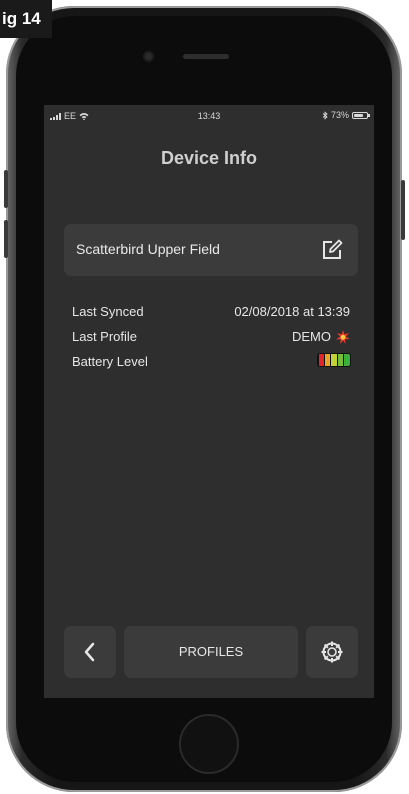  What do you see at coordinates (292, 311) in the screenshot?
I see `last-synced-value: 02/08/2018 at 13:39` at bounding box center [292, 311].